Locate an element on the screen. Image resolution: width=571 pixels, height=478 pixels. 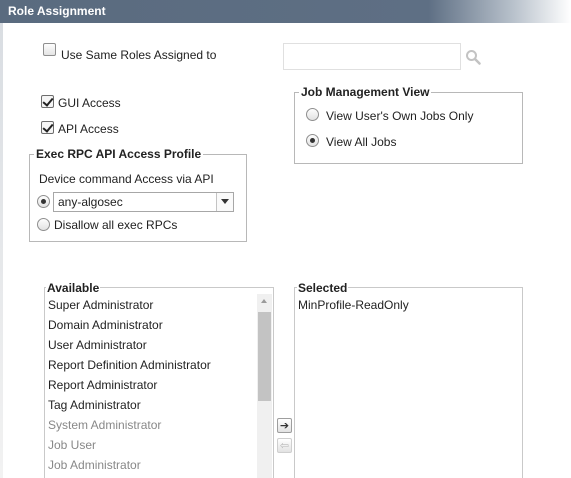
disallow-rpc-label: Disallow all exec RPCs is located at coordinates (116, 225).